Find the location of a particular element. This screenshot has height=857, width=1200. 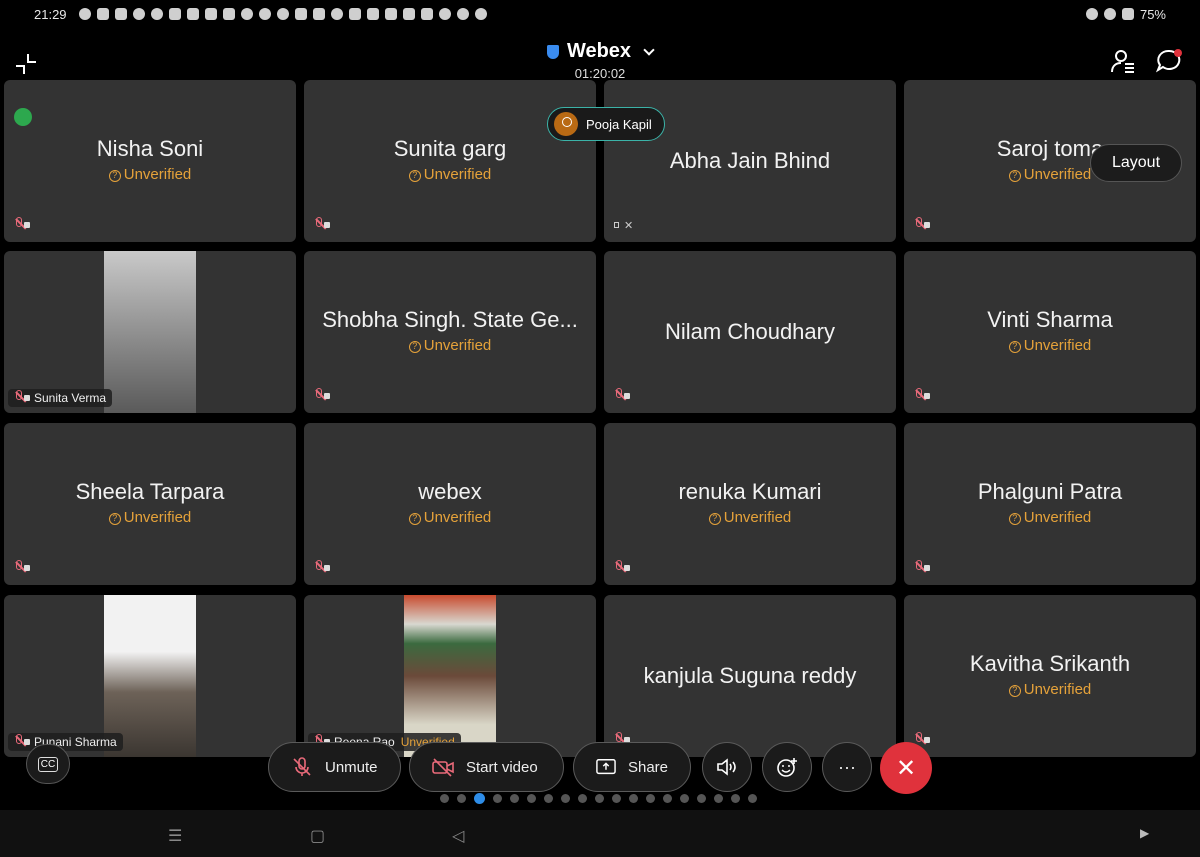

meeting-title: Webex is located at coordinates (600, 51).